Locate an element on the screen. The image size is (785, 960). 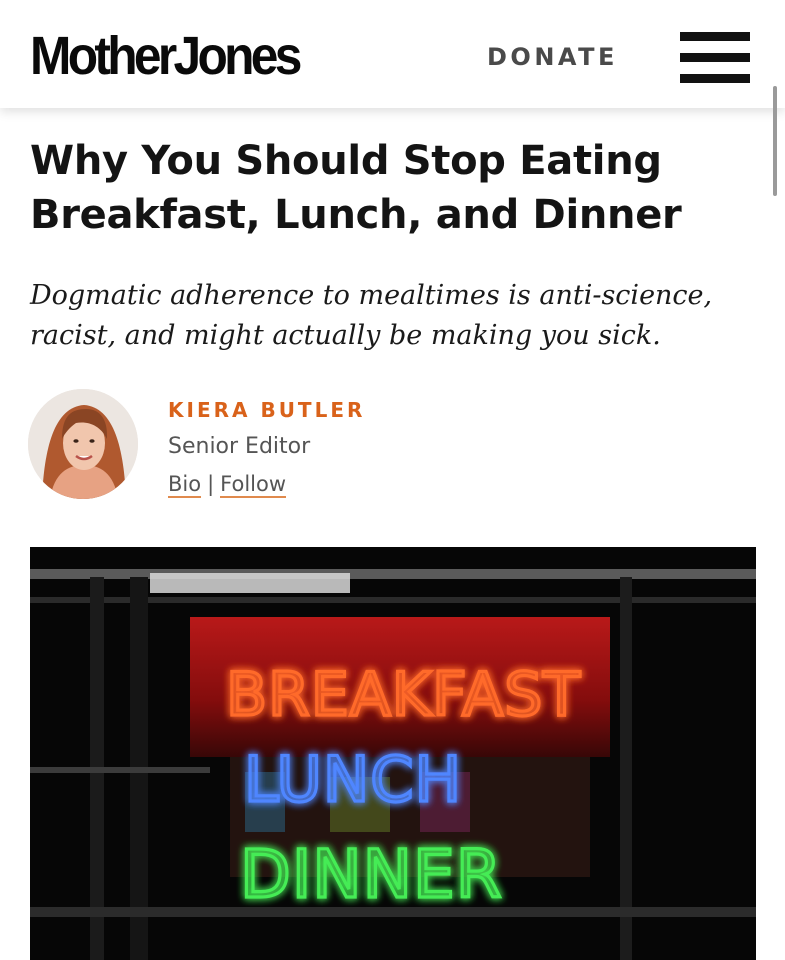
page-scrollbar is located at coordinates (775, 141).